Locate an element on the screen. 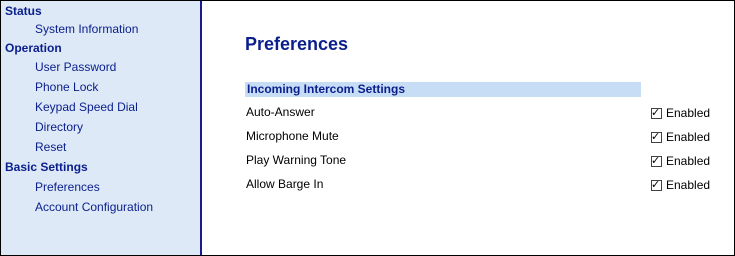  allow-barge-in-enabled-label: Enabled is located at coordinates (688, 185).